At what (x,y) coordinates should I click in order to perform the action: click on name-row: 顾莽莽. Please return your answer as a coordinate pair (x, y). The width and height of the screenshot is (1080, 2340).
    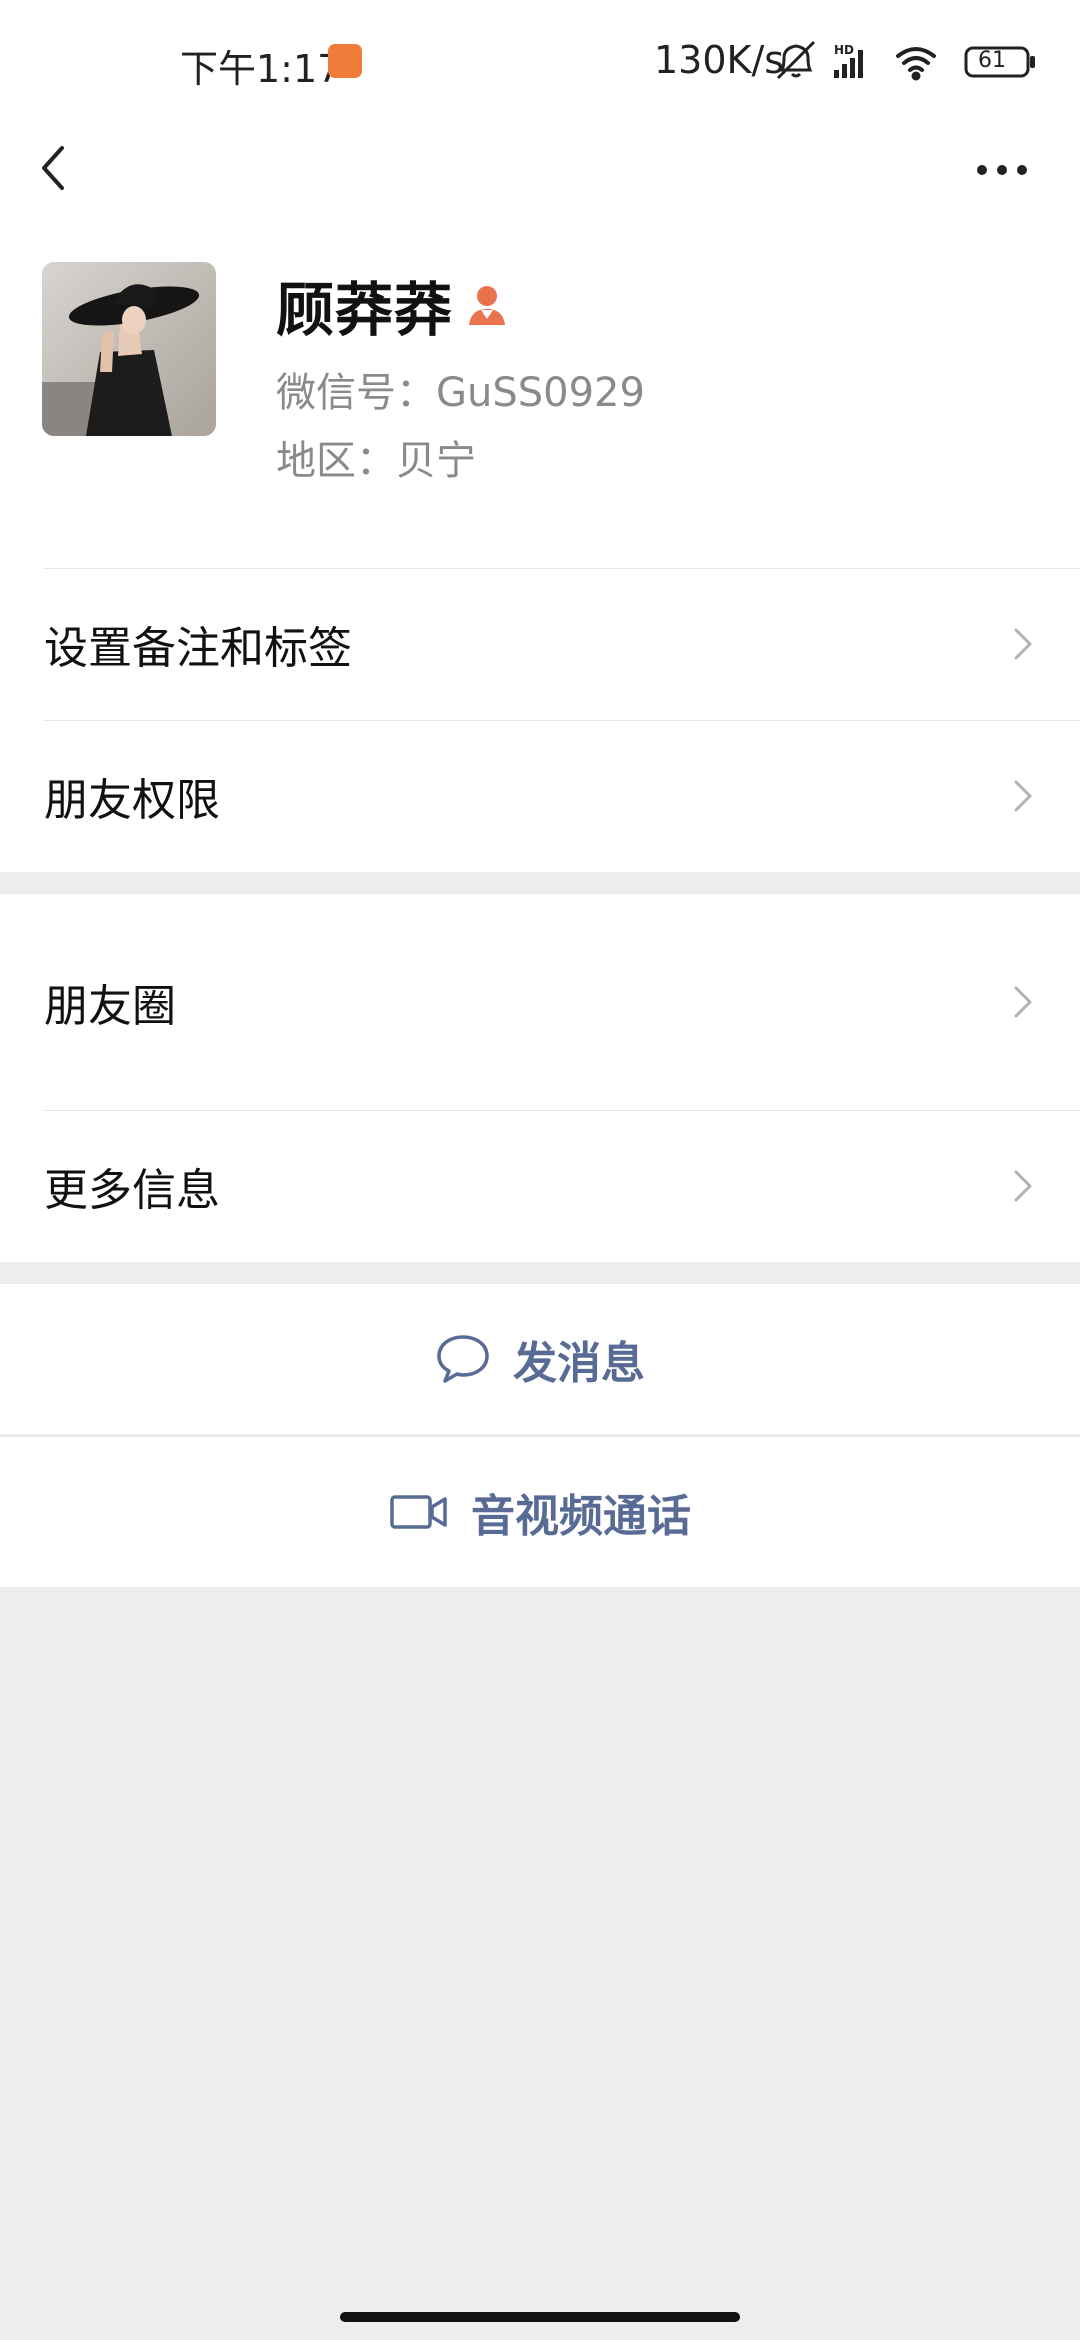
    Looking at the image, I should click on (391, 307).